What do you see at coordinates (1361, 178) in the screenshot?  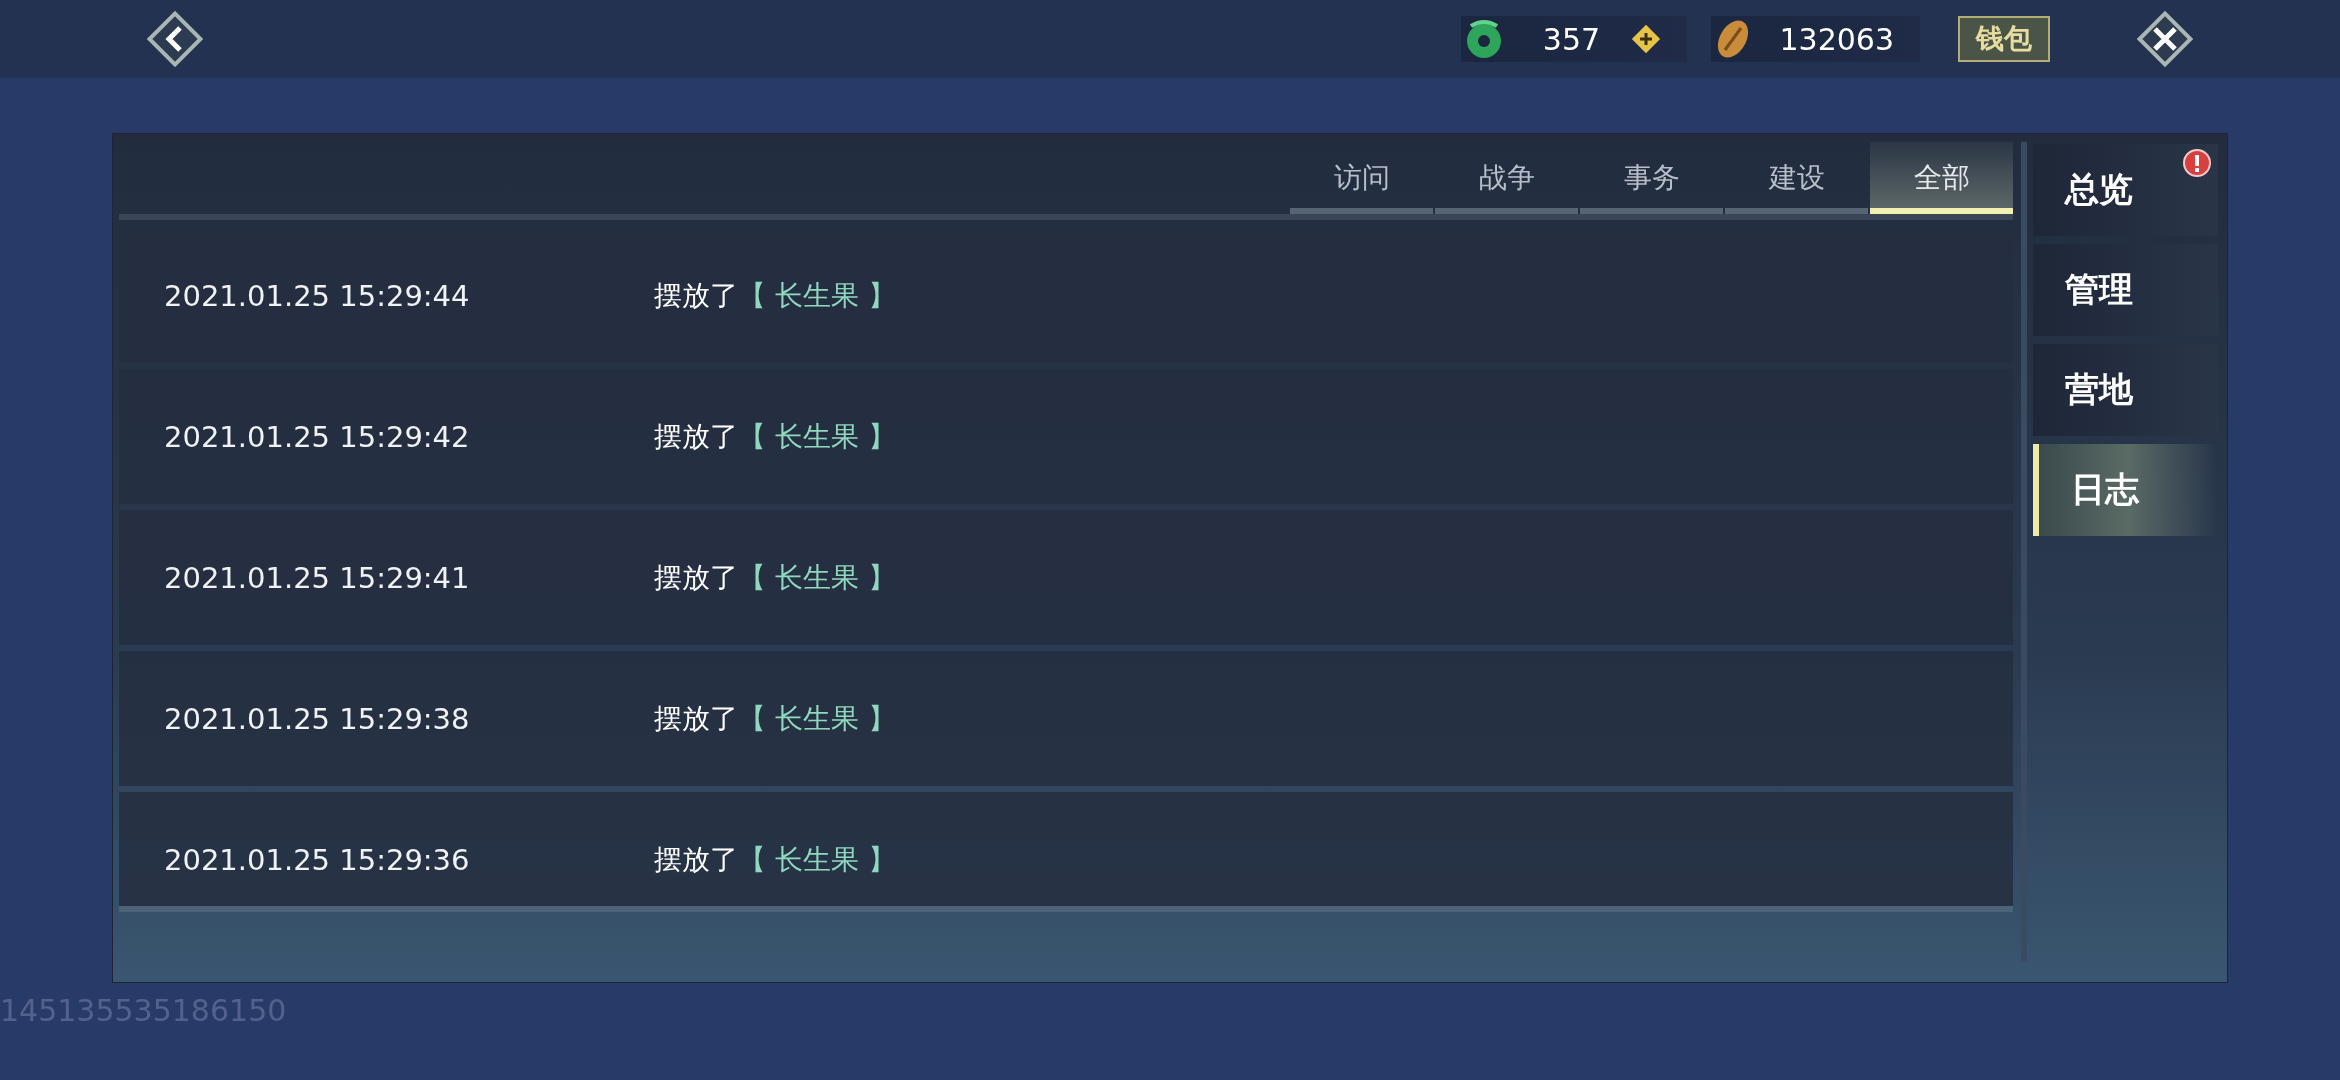 I see `filter-tab: 访问` at bounding box center [1361, 178].